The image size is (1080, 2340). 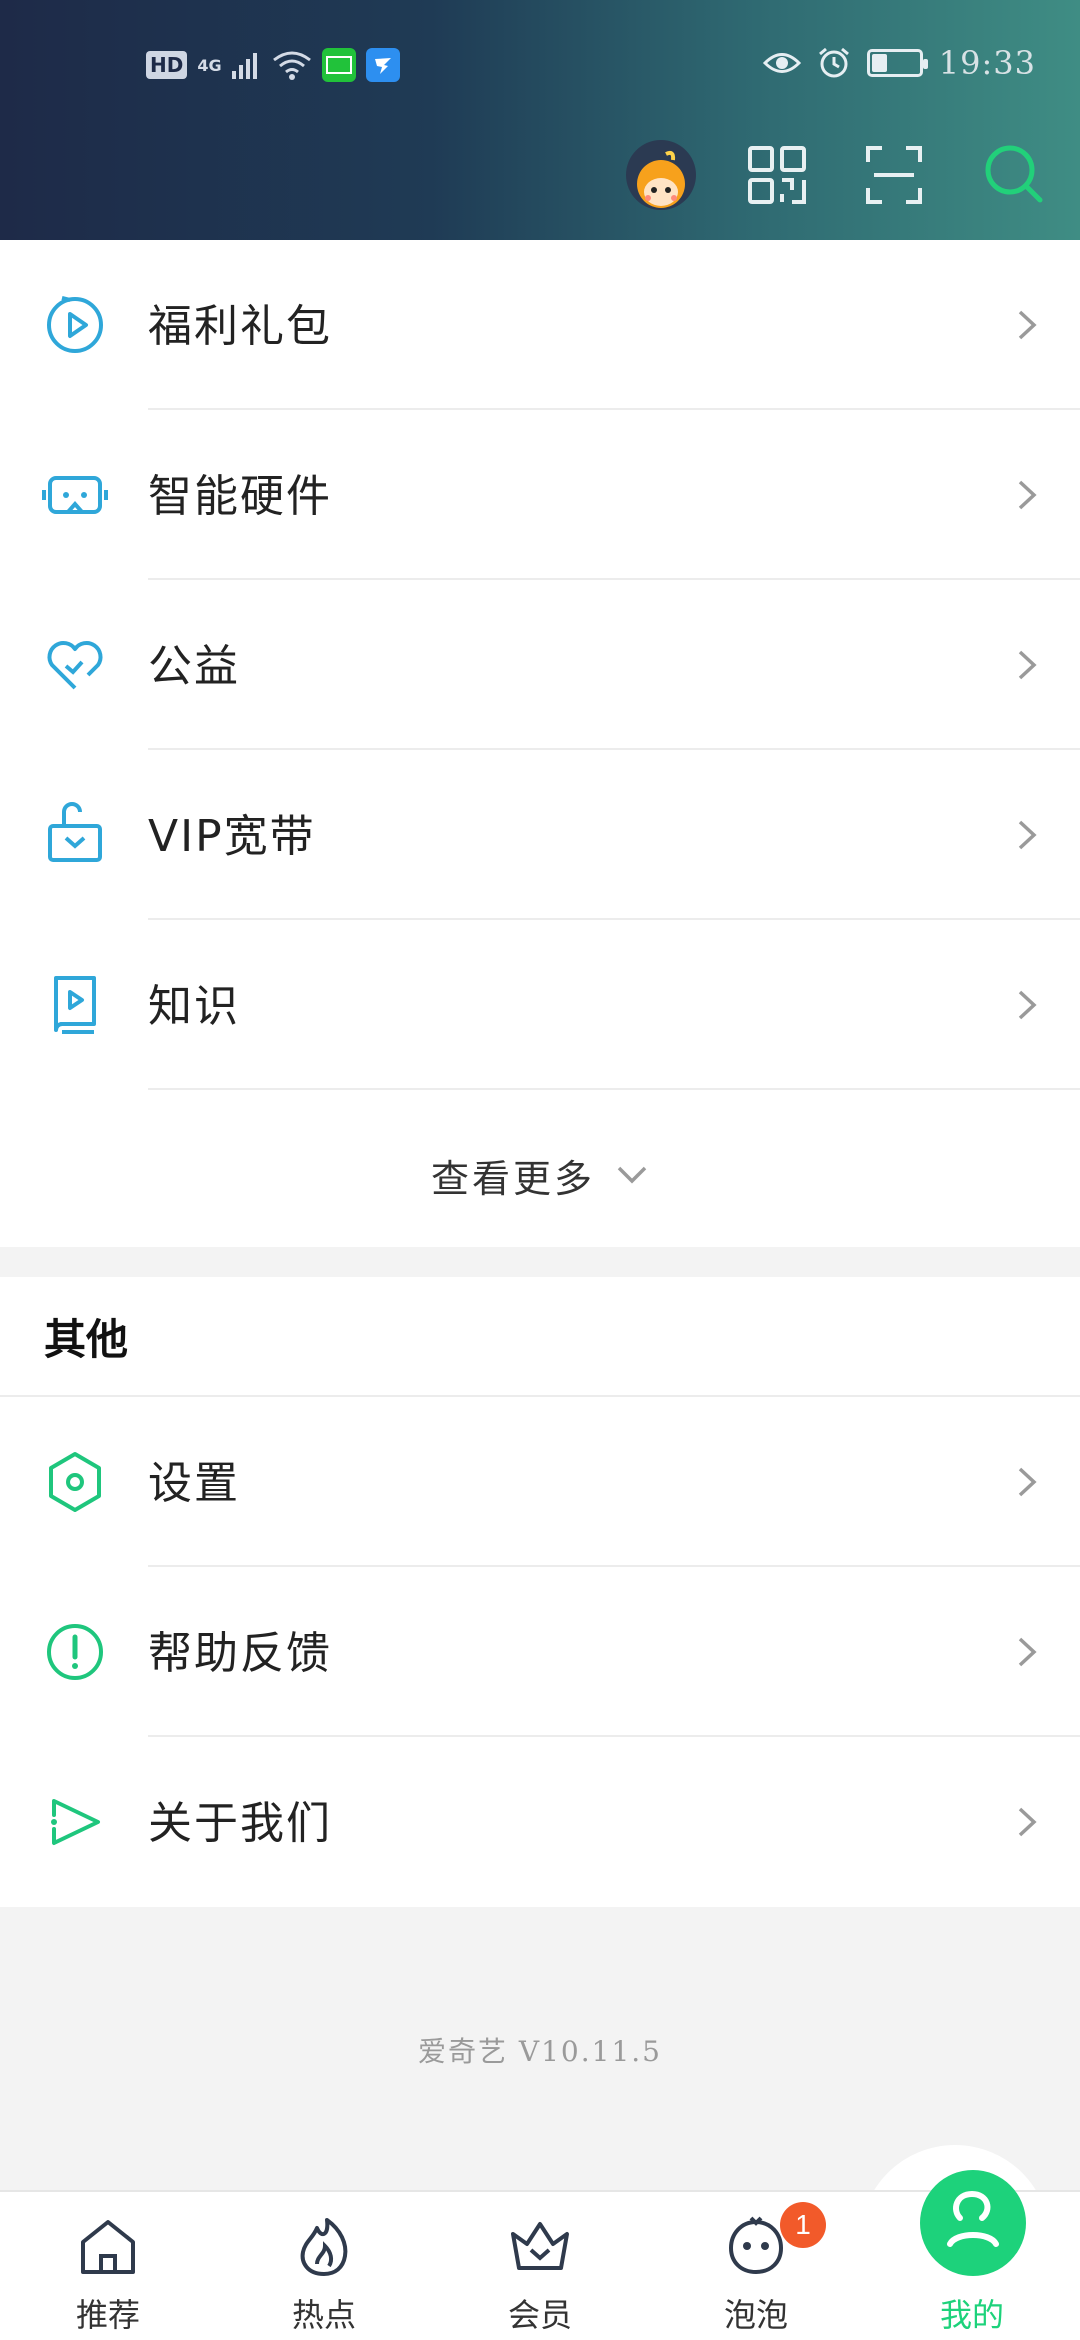 I want to click on menu-row-label: 帮助反馈, so click(x=240, y=1653).